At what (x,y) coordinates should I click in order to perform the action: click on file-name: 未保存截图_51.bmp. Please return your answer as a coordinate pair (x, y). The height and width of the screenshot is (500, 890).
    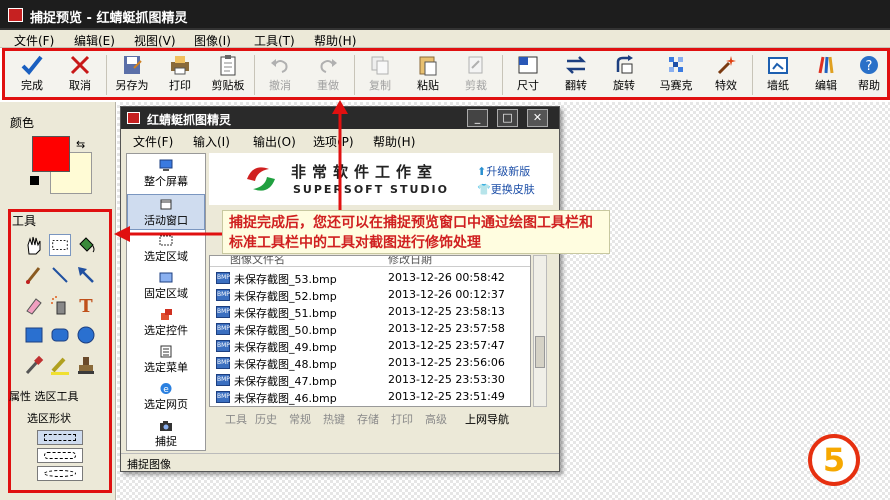
    Looking at the image, I should click on (285, 313).